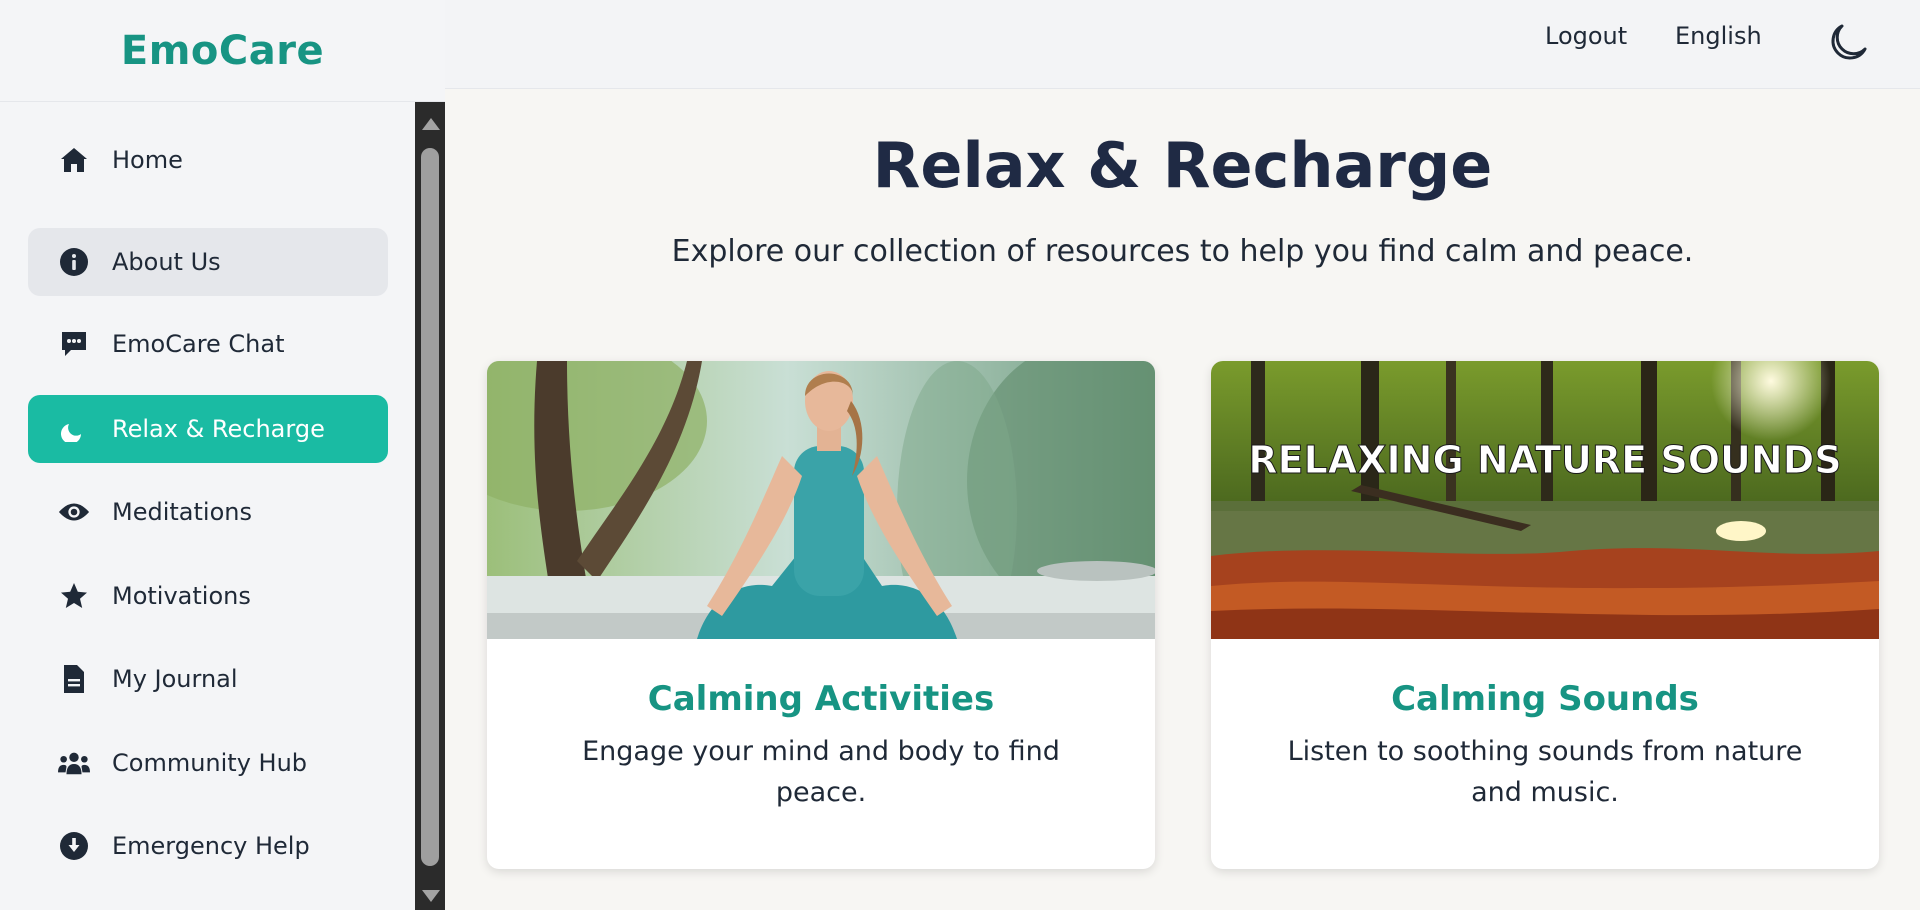  Describe the element at coordinates (74, 344) in the screenshot. I see `chat-icon` at that location.